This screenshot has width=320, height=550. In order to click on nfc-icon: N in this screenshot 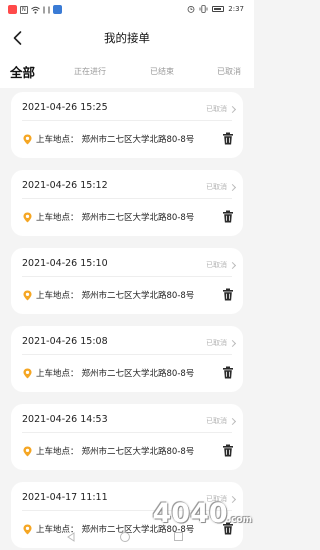, I will do `click(24, 9)`.